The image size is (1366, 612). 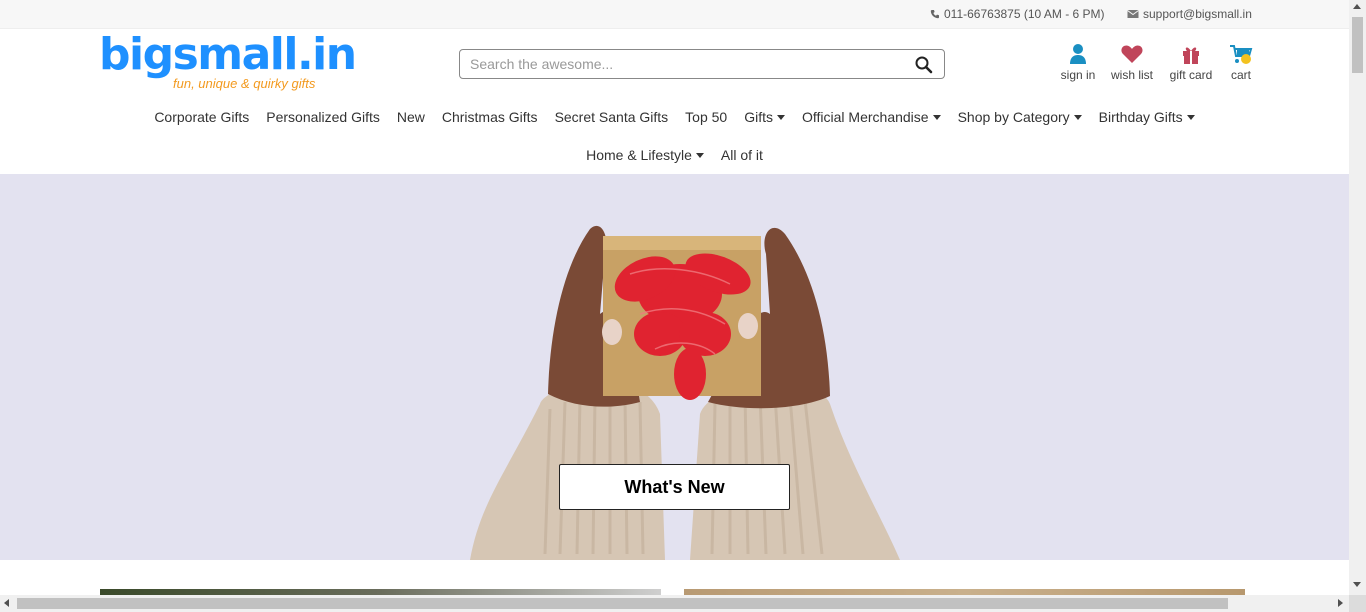 I want to click on scroll-down-arrow-icon, so click(x=1357, y=584).